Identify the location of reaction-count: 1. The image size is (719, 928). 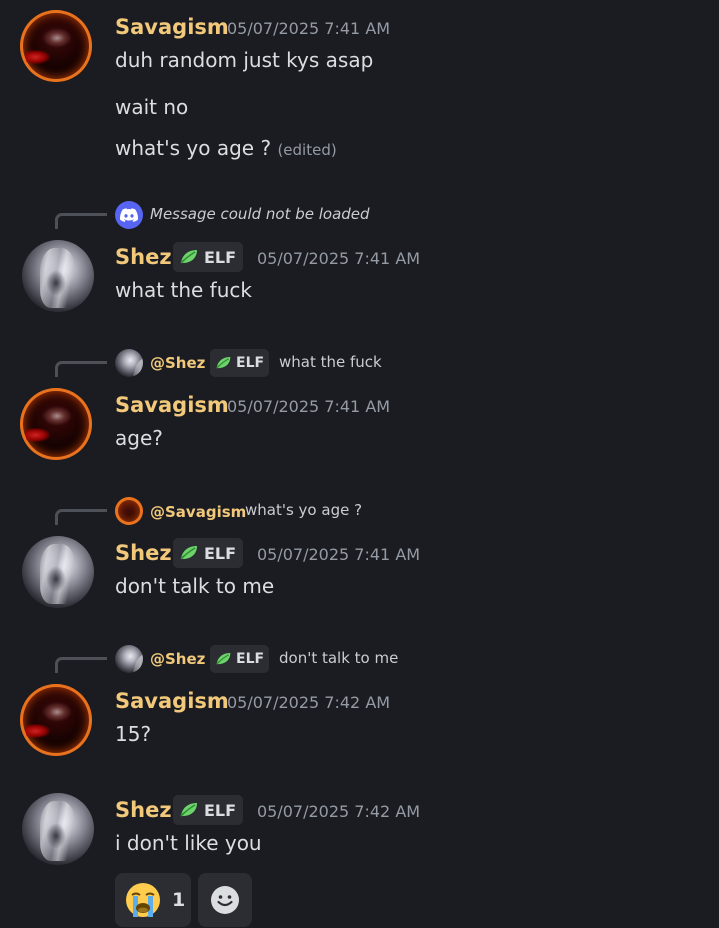
(179, 900).